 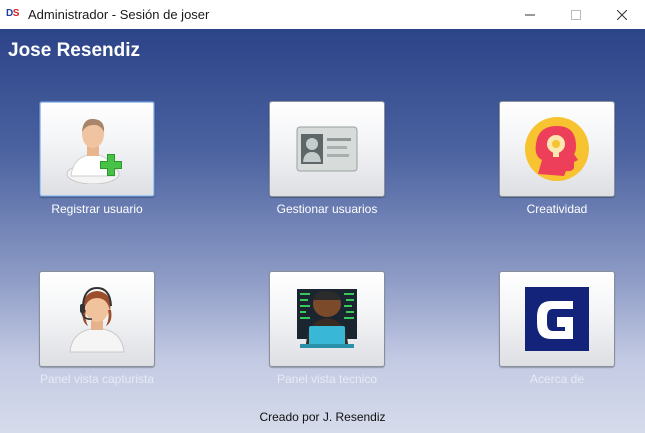 I want to click on capturist-panel-button, so click(x=97, y=319).